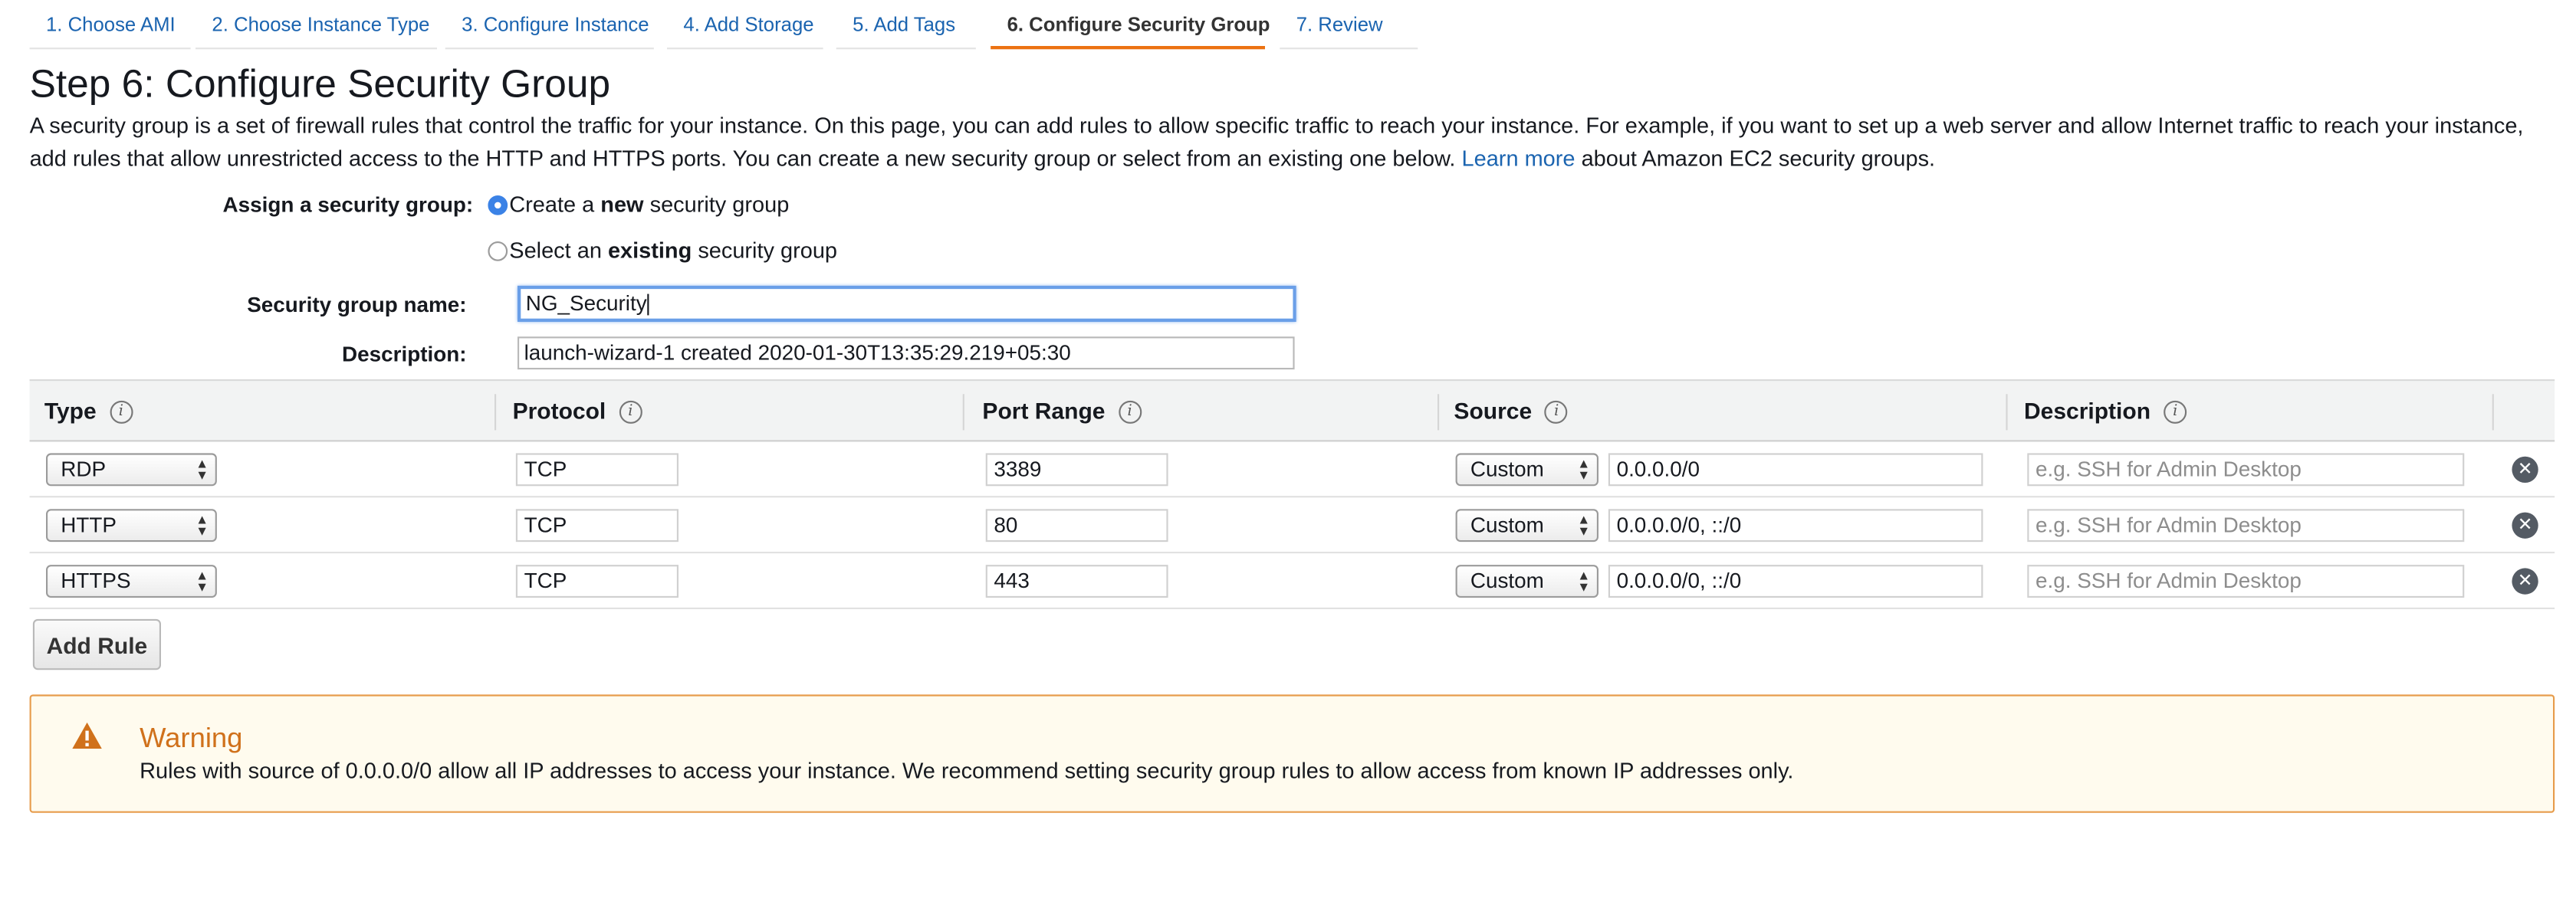 The width and height of the screenshot is (2576, 918). What do you see at coordinates (549, 25) in the screenshot?
I see `tab-configure-instance: 3. Configure Instance` at bounding box center [549, 25].